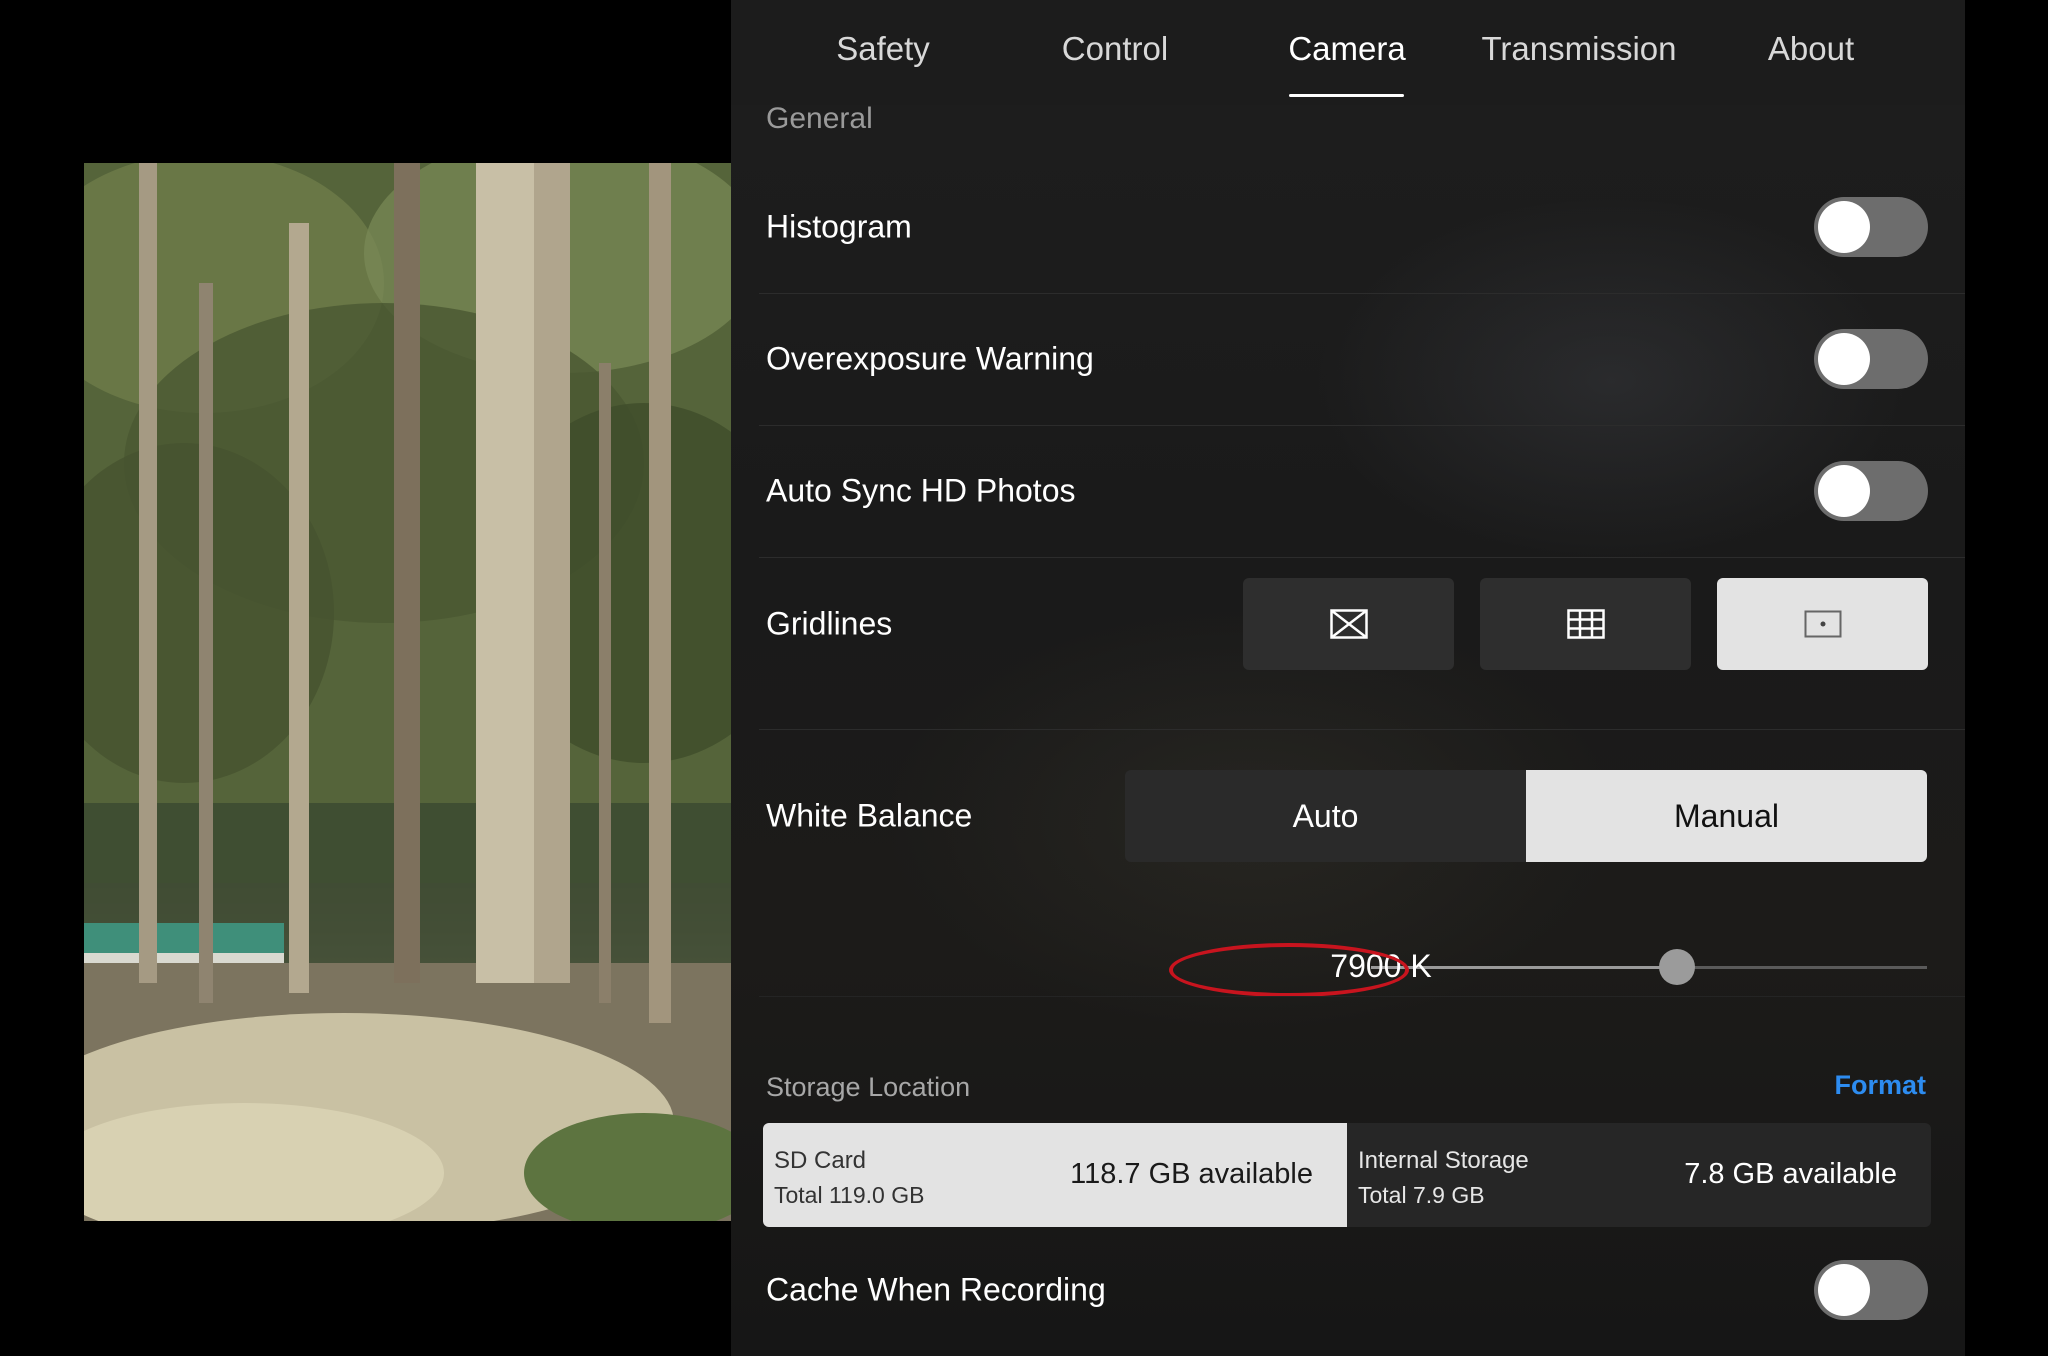 The image size is (2048, 1356). Describe the element at coordinates (1726, 816) in the screenshot. I see `white-balance-manual-button: Manual` at that location.